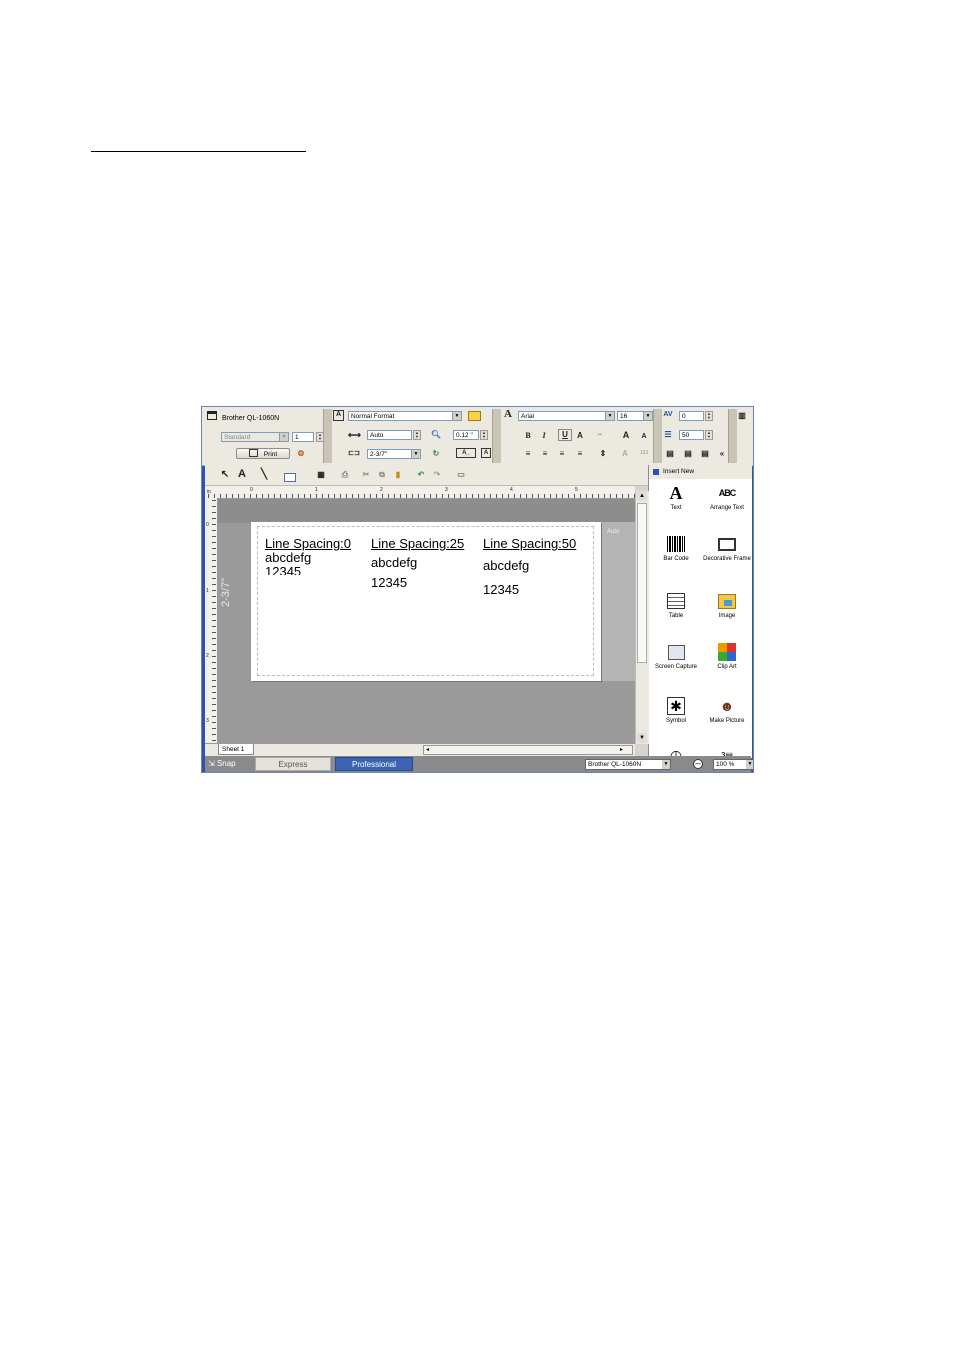 The image size is (954, 1350). I want to click on cut-icon: ✂, so click(366, 474).